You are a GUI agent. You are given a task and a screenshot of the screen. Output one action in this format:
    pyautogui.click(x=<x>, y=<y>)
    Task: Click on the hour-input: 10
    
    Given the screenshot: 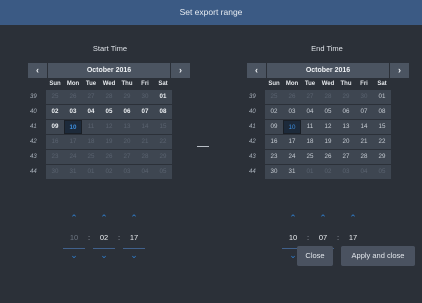 What is the action you would take?
    pyautogui.click(x=74, y=240)
    